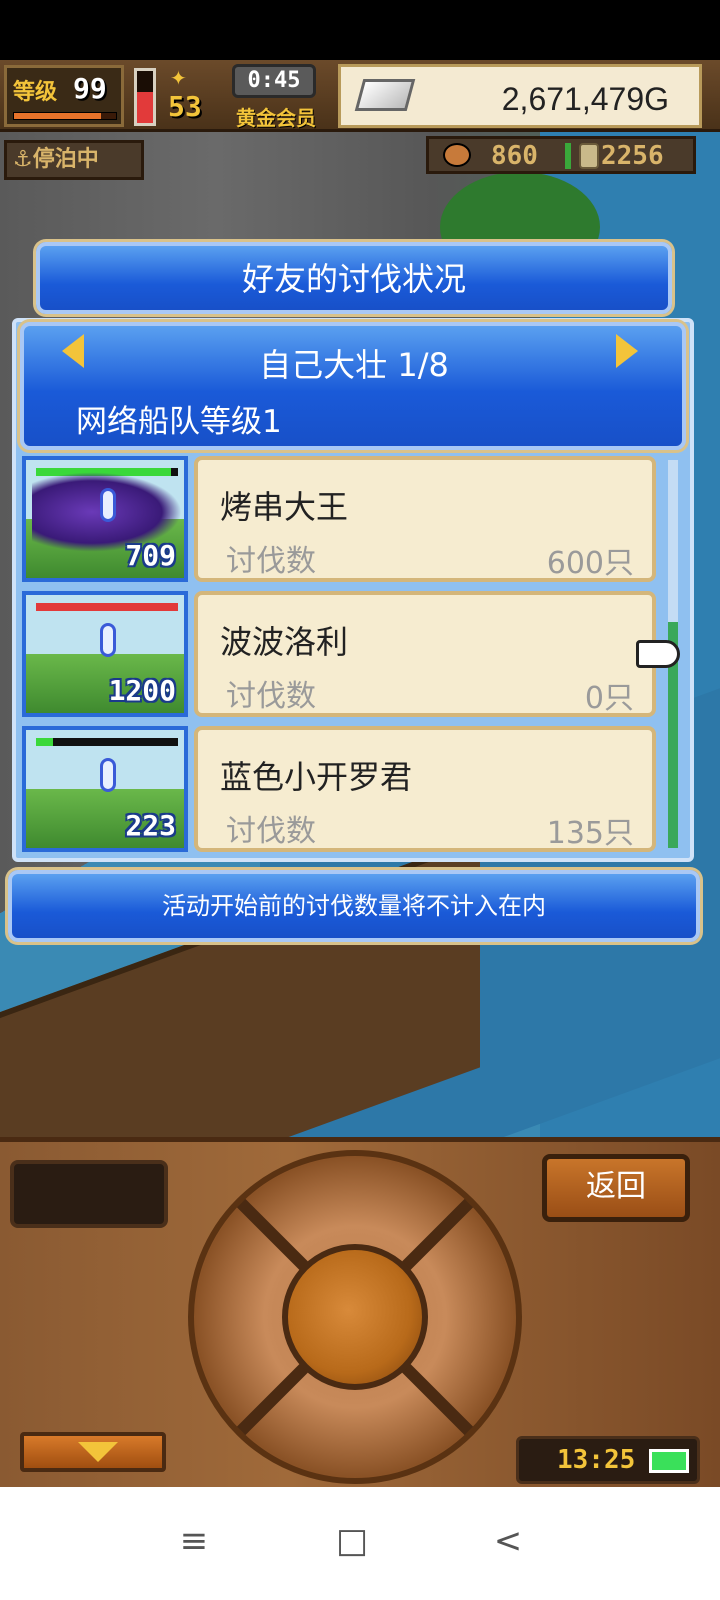  Describe the element at coordinates (590, 563) in the screenshot. I see `kill-count-value: 600只` at that location.